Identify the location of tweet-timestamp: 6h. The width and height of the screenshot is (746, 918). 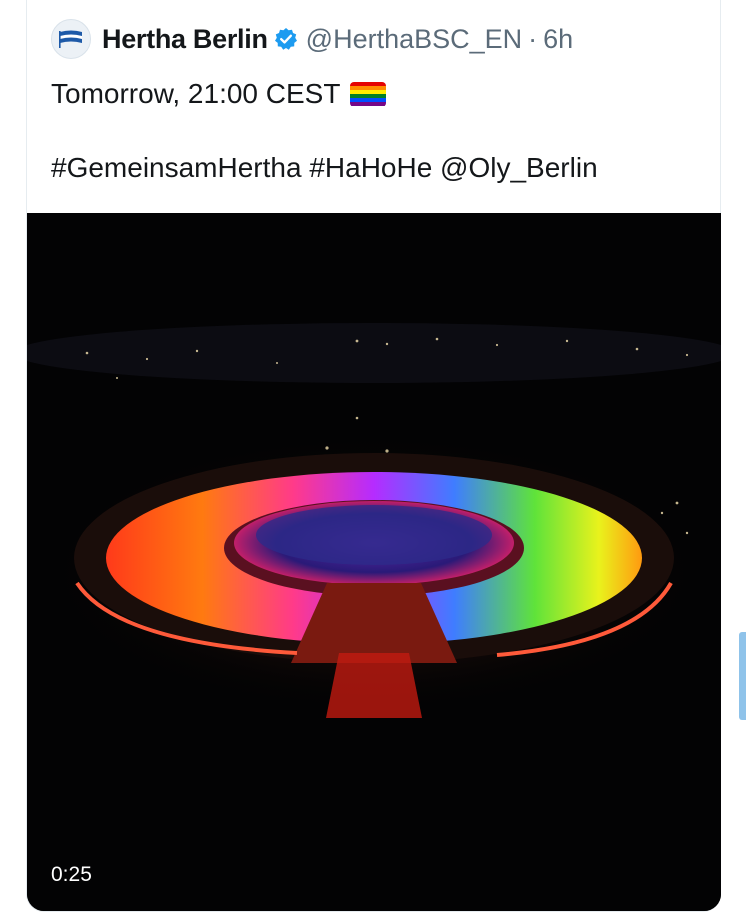
(558, 39).